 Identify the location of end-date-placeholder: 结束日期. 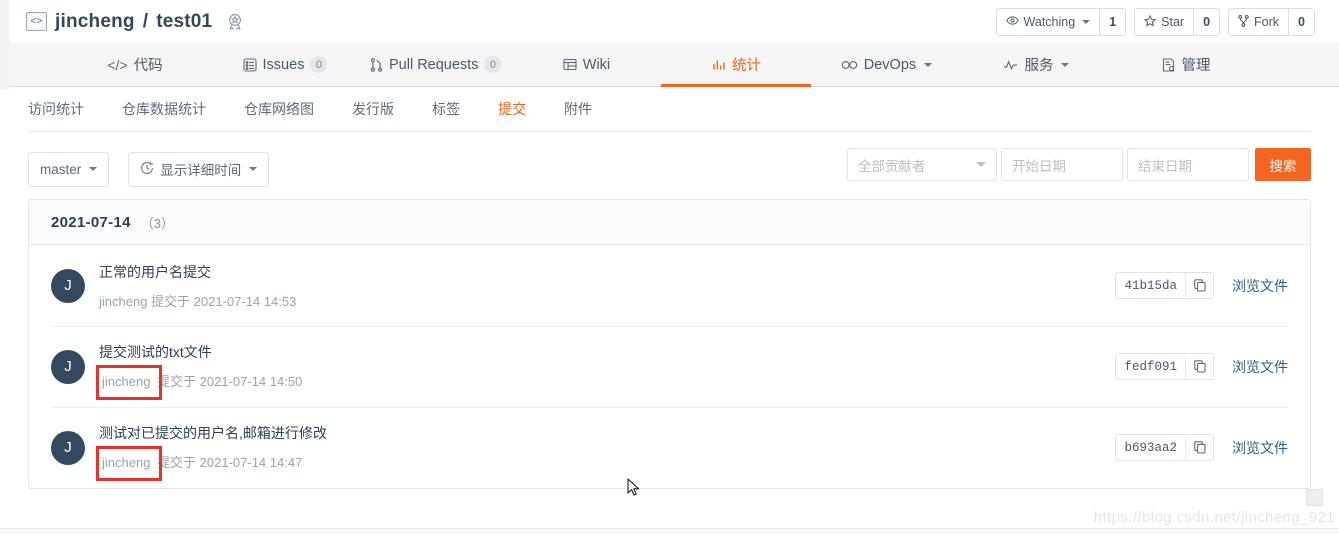
(1165, 166).